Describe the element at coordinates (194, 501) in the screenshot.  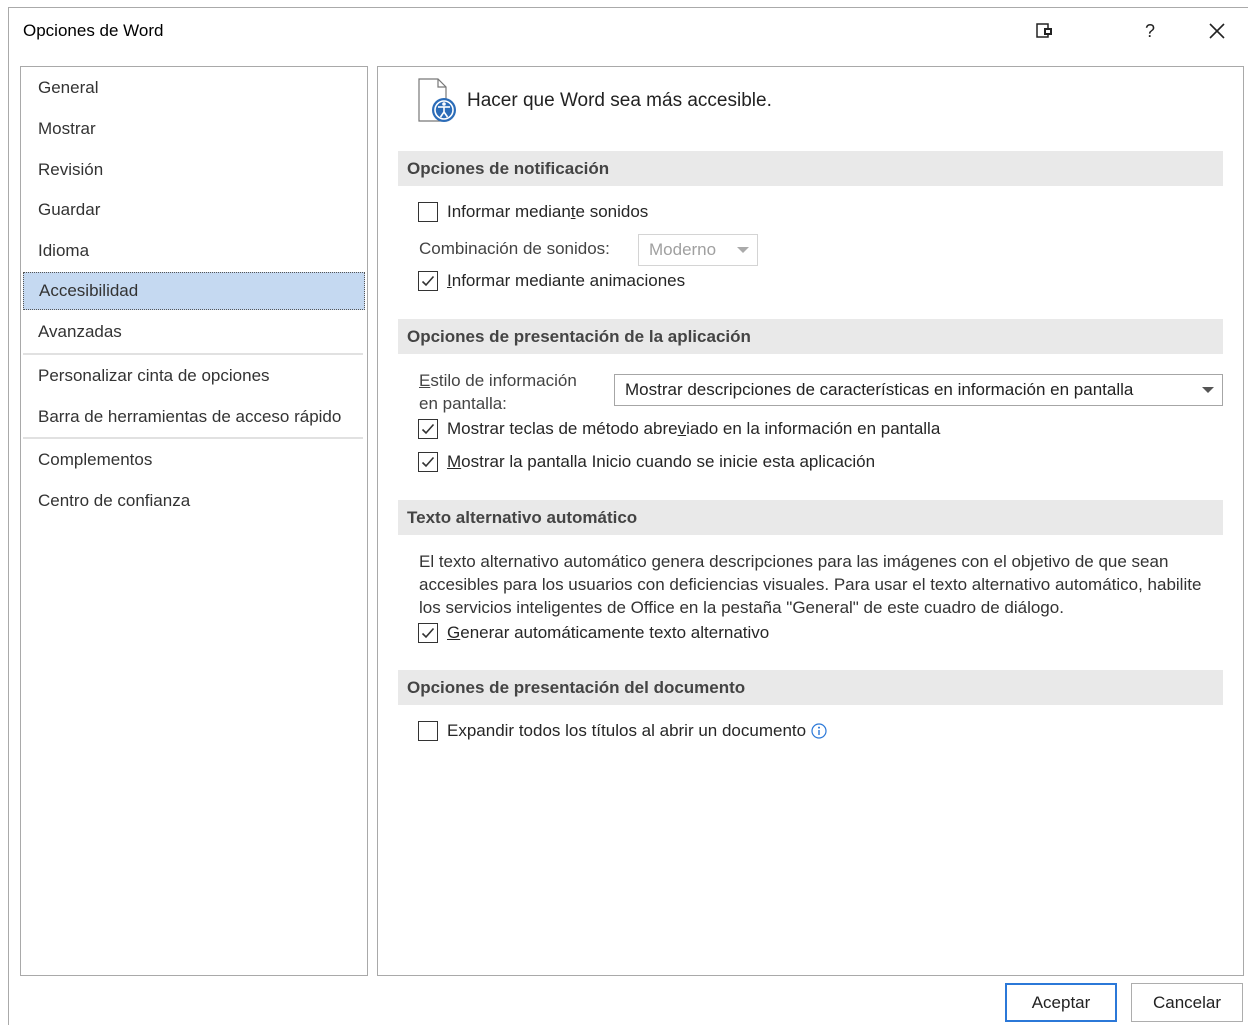
I see `nav-item-centro-confianza: Centro de confianza` at that location.